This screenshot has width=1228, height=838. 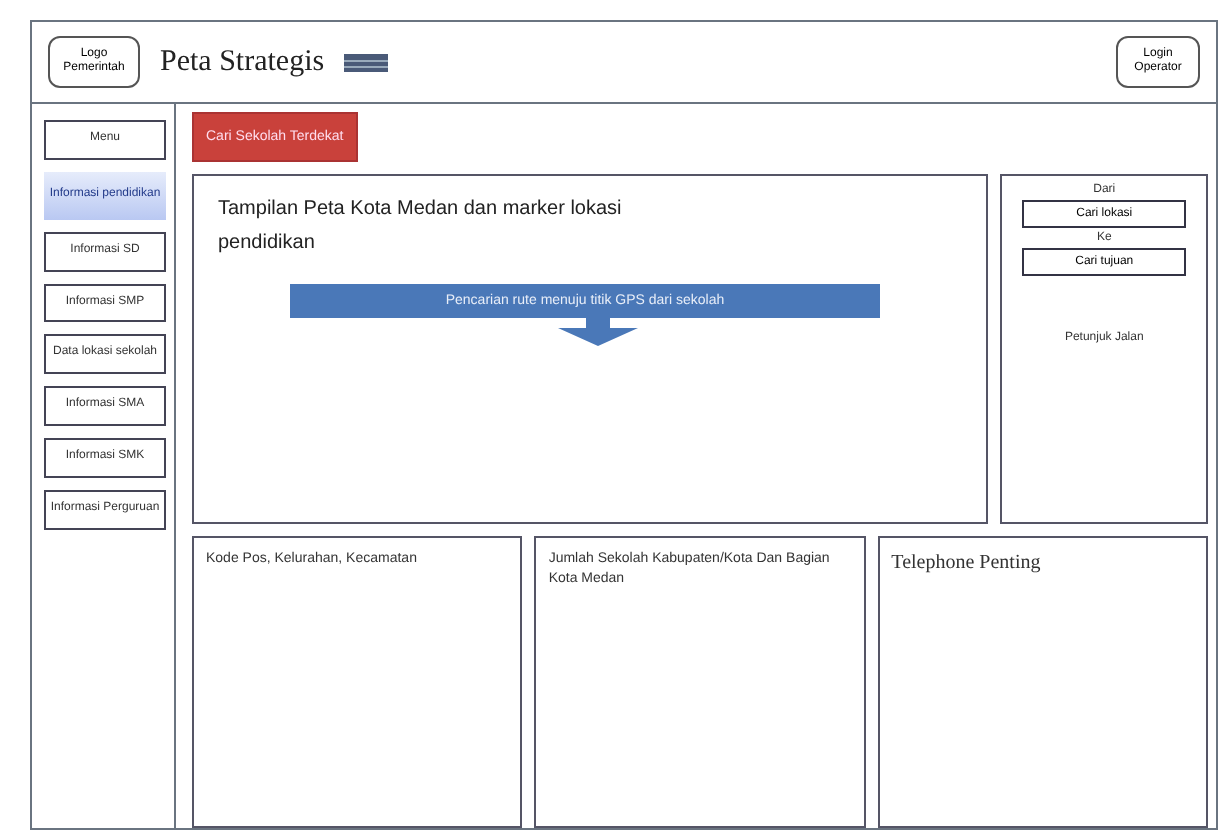 What do you see at coordinates (421, 227) in the screenshot?
I see `map-caption: Tampilan Peta Kota Medan dan marker lokasi pendidikan` at bounding box center [421, 227].